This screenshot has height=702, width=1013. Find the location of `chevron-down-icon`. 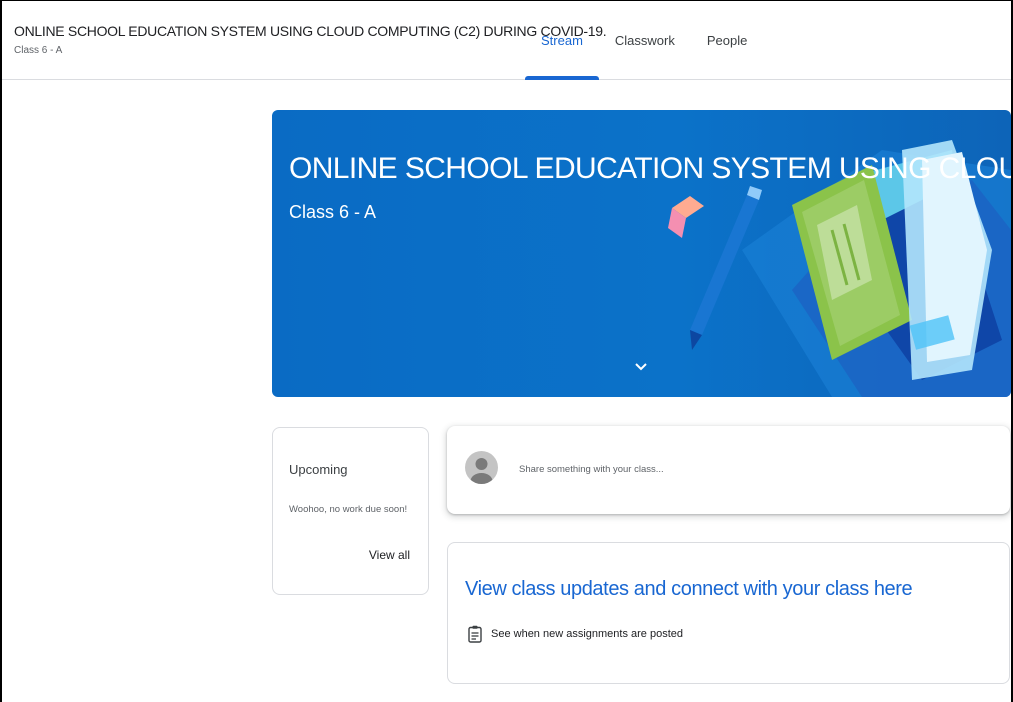

chevron-down-icon is located at coordinates (641, 367).